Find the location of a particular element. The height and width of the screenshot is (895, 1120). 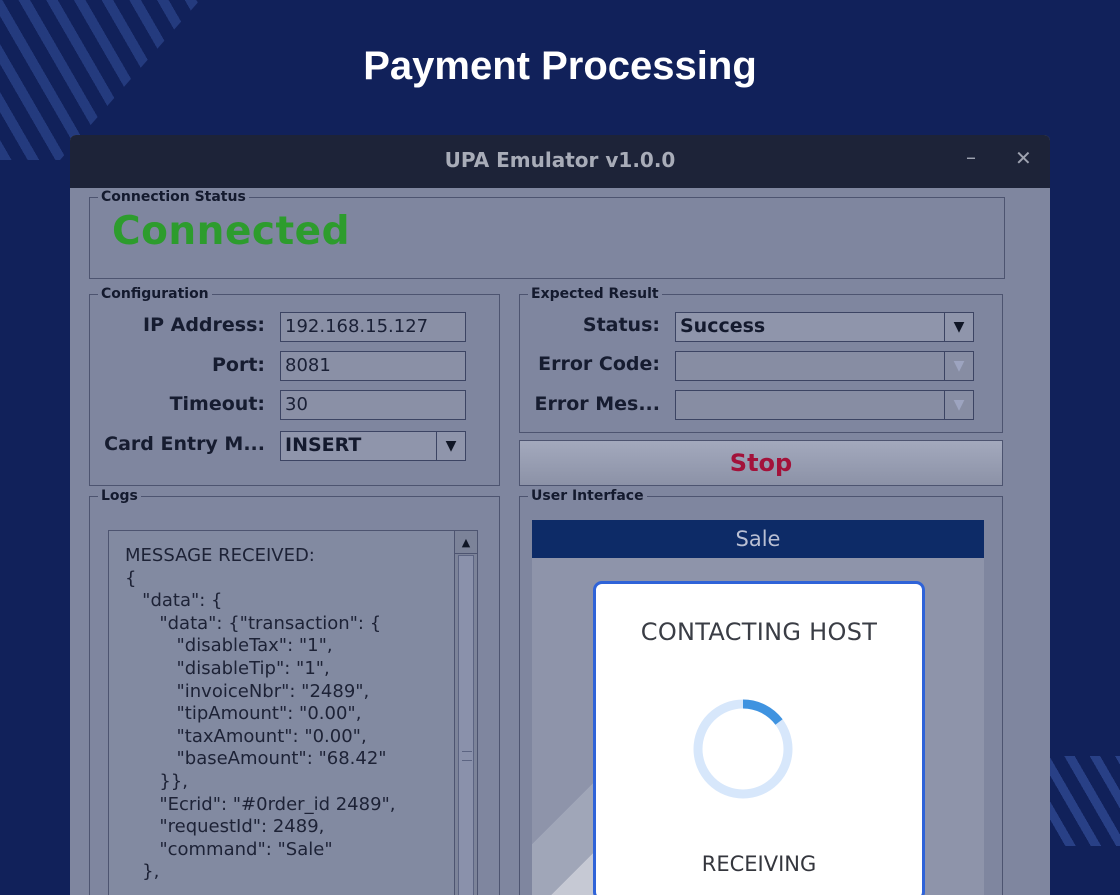

ip-address-label: IP Address: is located at coordinates (204, 325).